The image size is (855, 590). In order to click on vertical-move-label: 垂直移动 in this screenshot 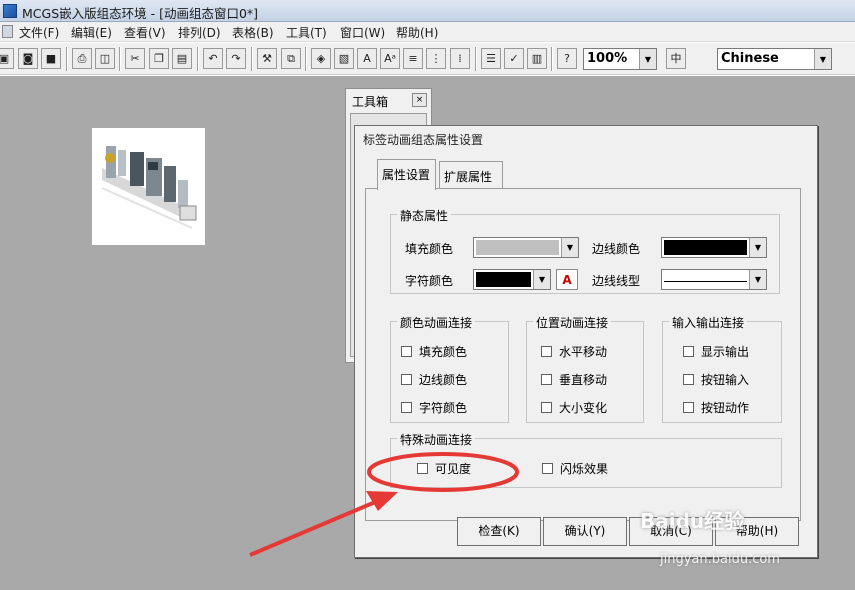, I will do `click(583, 380)`.